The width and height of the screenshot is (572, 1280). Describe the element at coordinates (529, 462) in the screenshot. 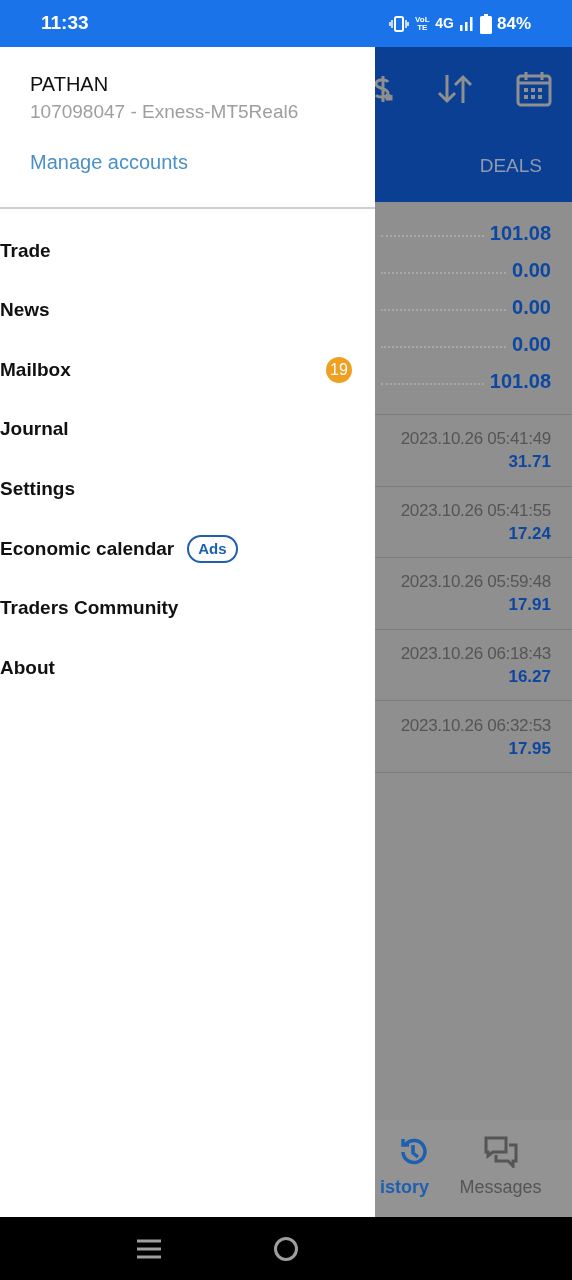

I see `deal-profit: 31.71` at that location.